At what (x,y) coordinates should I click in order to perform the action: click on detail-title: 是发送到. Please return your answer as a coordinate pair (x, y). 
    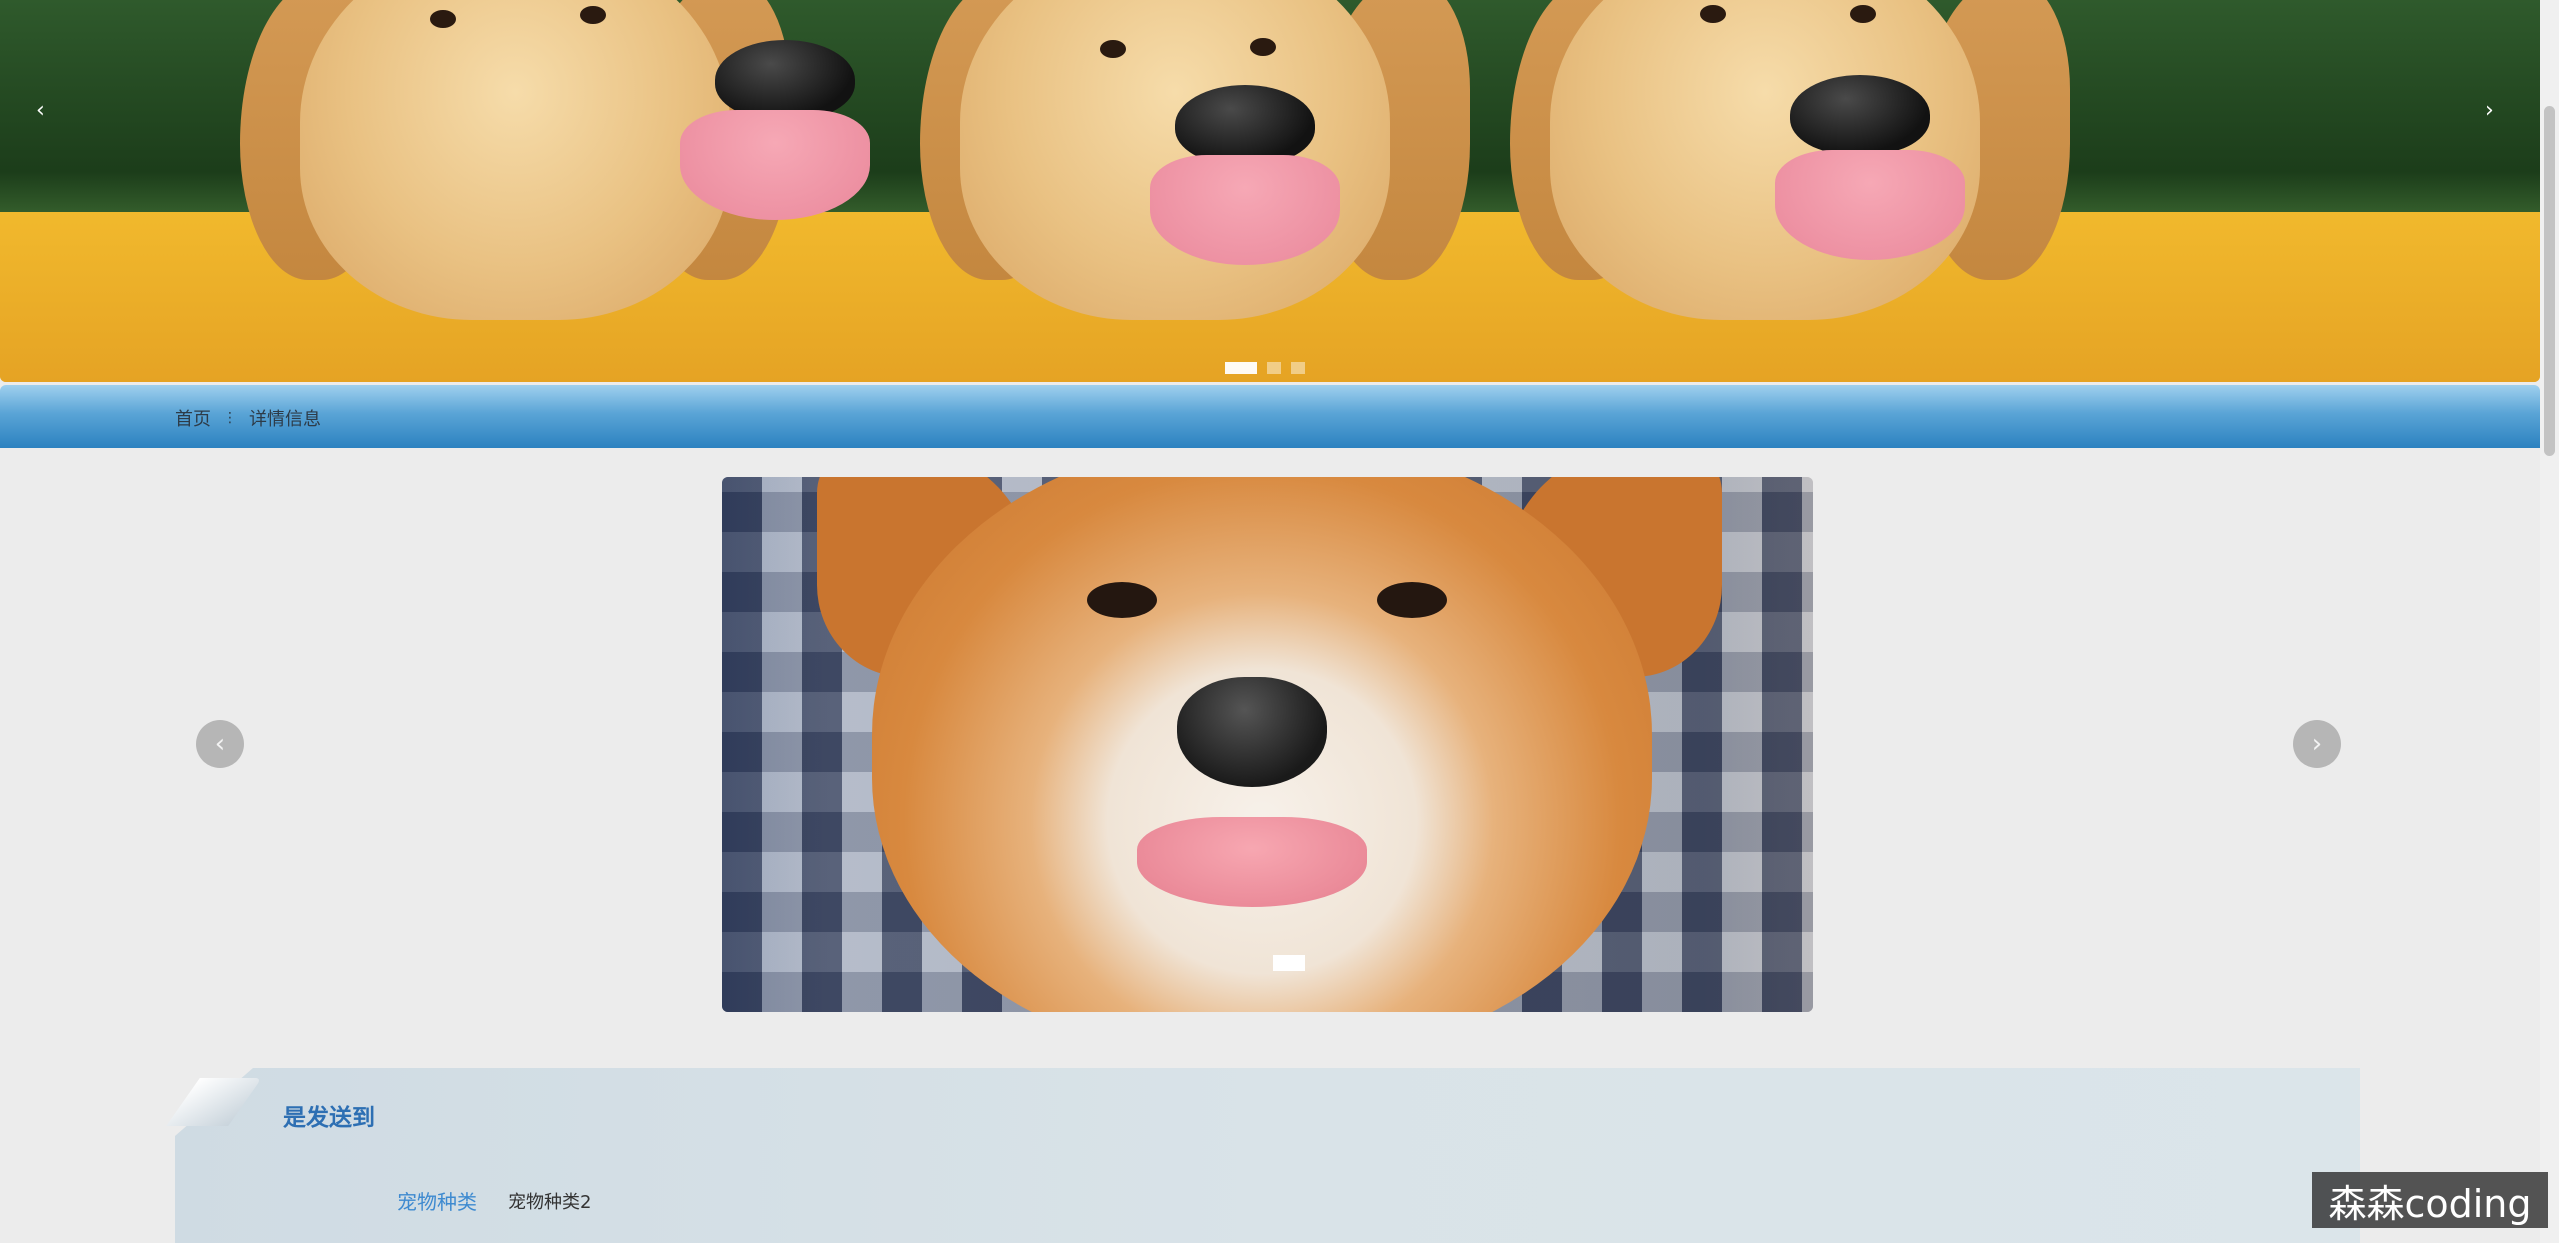
    Looking at the image, I should click on (329, 1118).